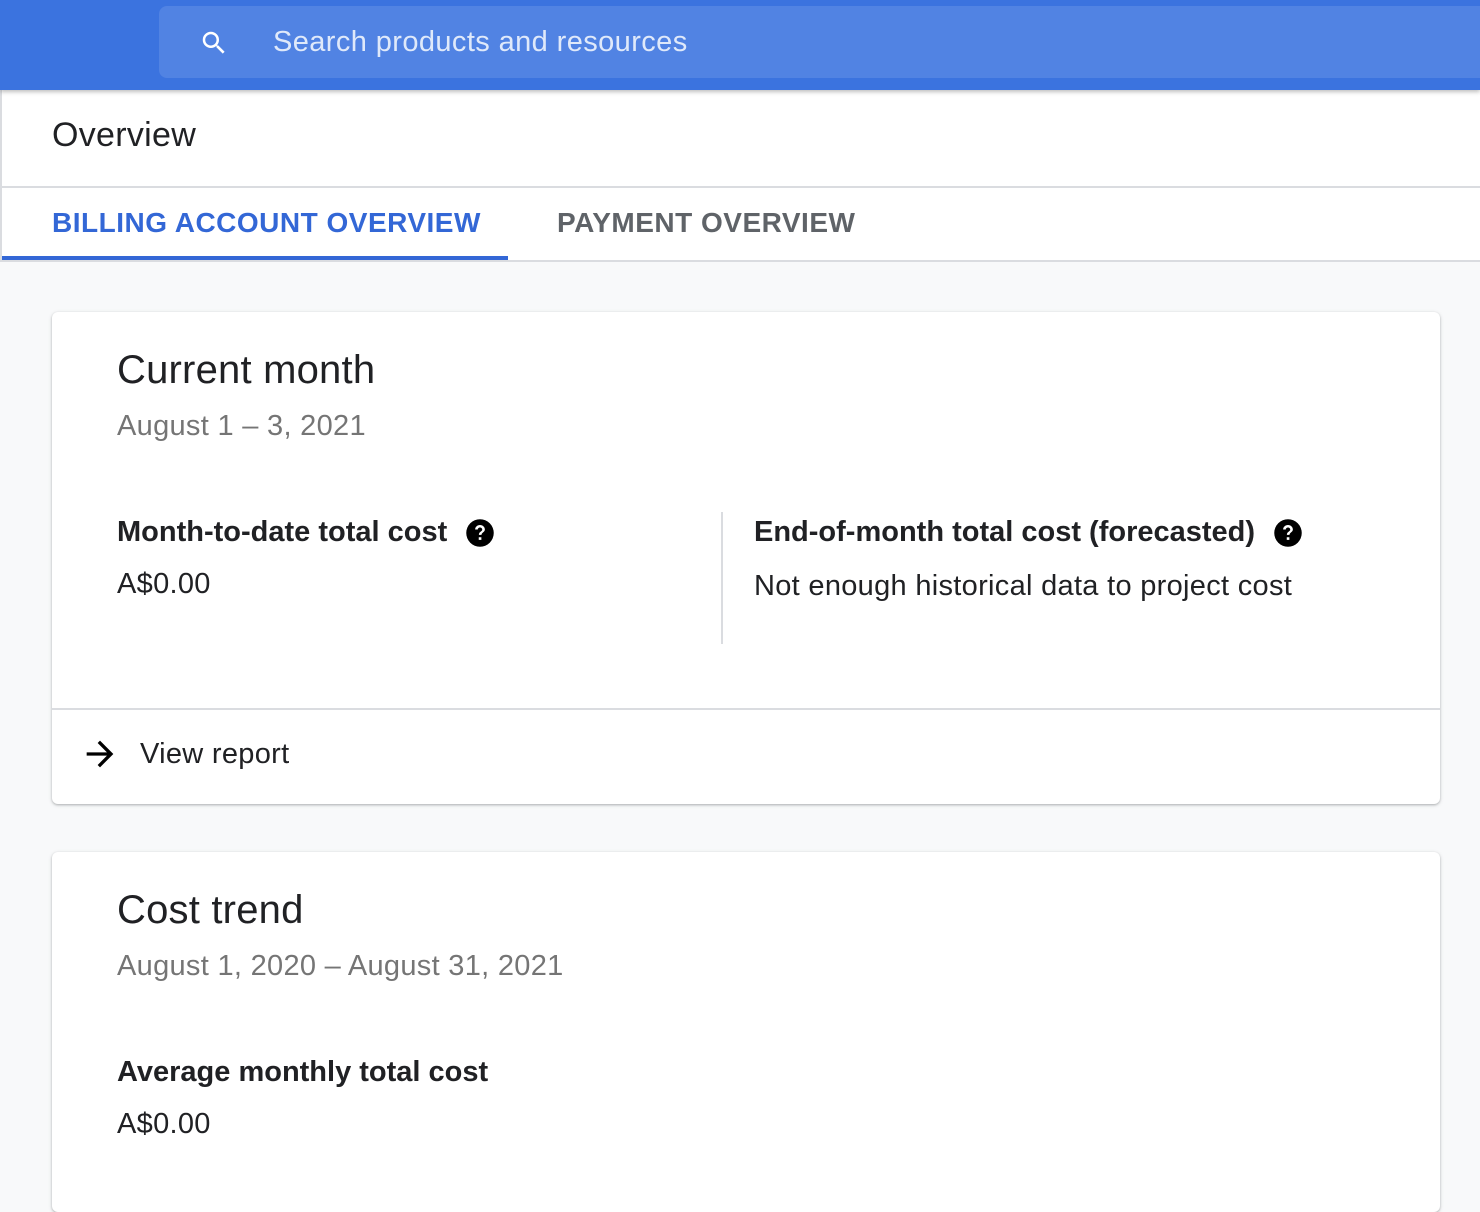 The height and width of the screenshot is (1212, 1480). Describe the element at coordinates (214, 43) in the screenshot. I see `search-icon` at that location.